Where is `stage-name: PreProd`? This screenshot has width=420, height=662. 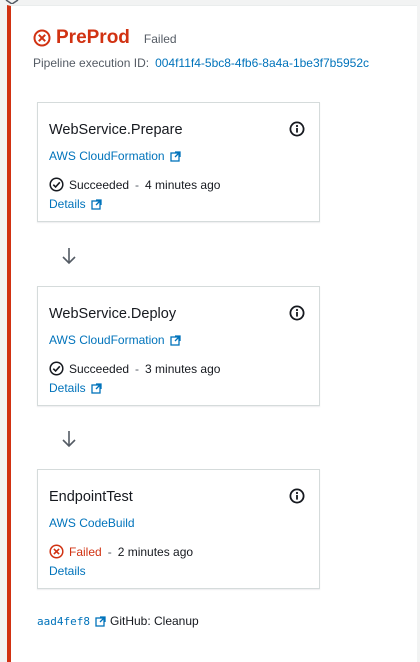
stage-name: PreProd is located at coordinates (93, 37).